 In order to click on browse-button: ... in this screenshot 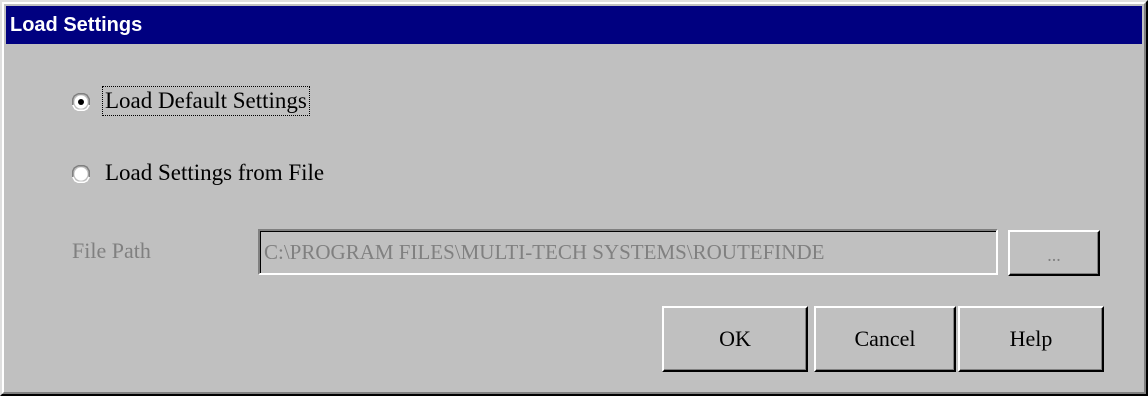, I will do `click(1054, 253)`.